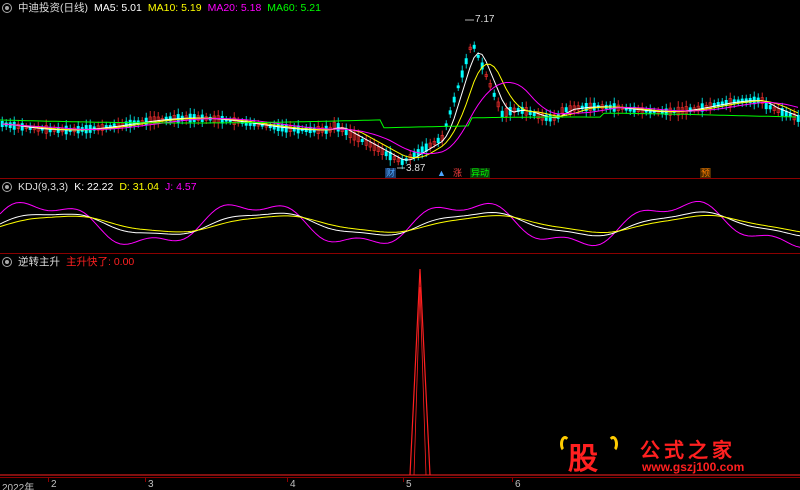 This screenshot has height=490, width=800. I want to click on kdj-panel-header: KDJ(9,3,3) K: 22.22 D: 31.04 J: 4.57, so click(99, 187).